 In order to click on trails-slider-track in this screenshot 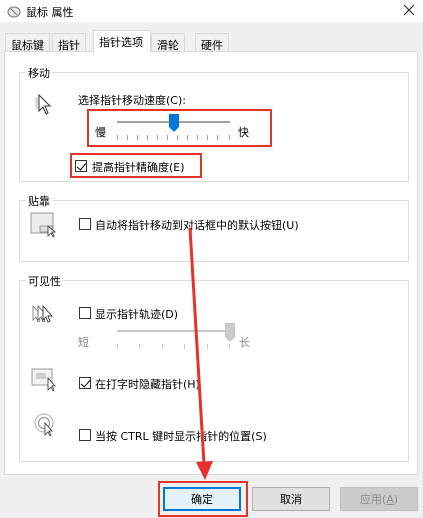, I will do `click(173, 331)`.